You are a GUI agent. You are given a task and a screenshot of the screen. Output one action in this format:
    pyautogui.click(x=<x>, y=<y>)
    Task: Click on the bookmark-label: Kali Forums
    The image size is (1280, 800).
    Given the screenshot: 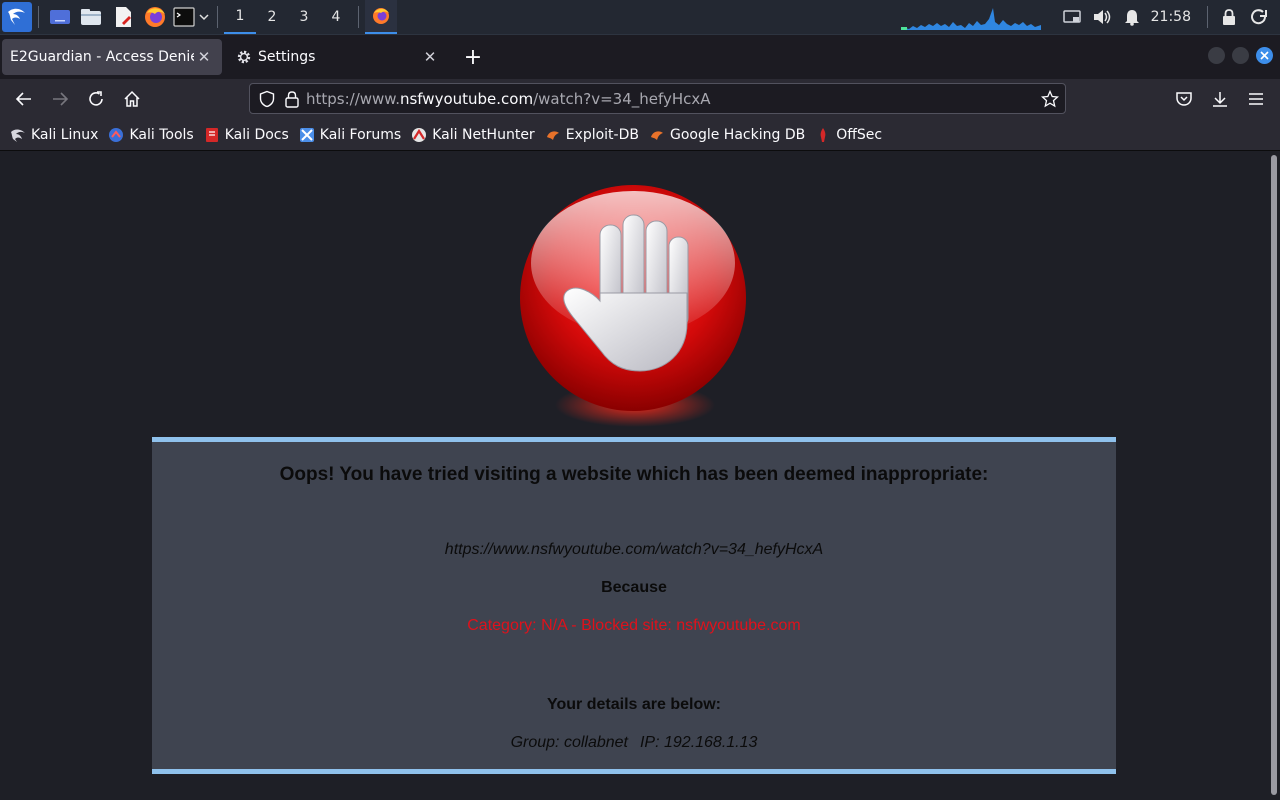 What is the action you would take?
    pyautogui.click(x=360, y=134)
    